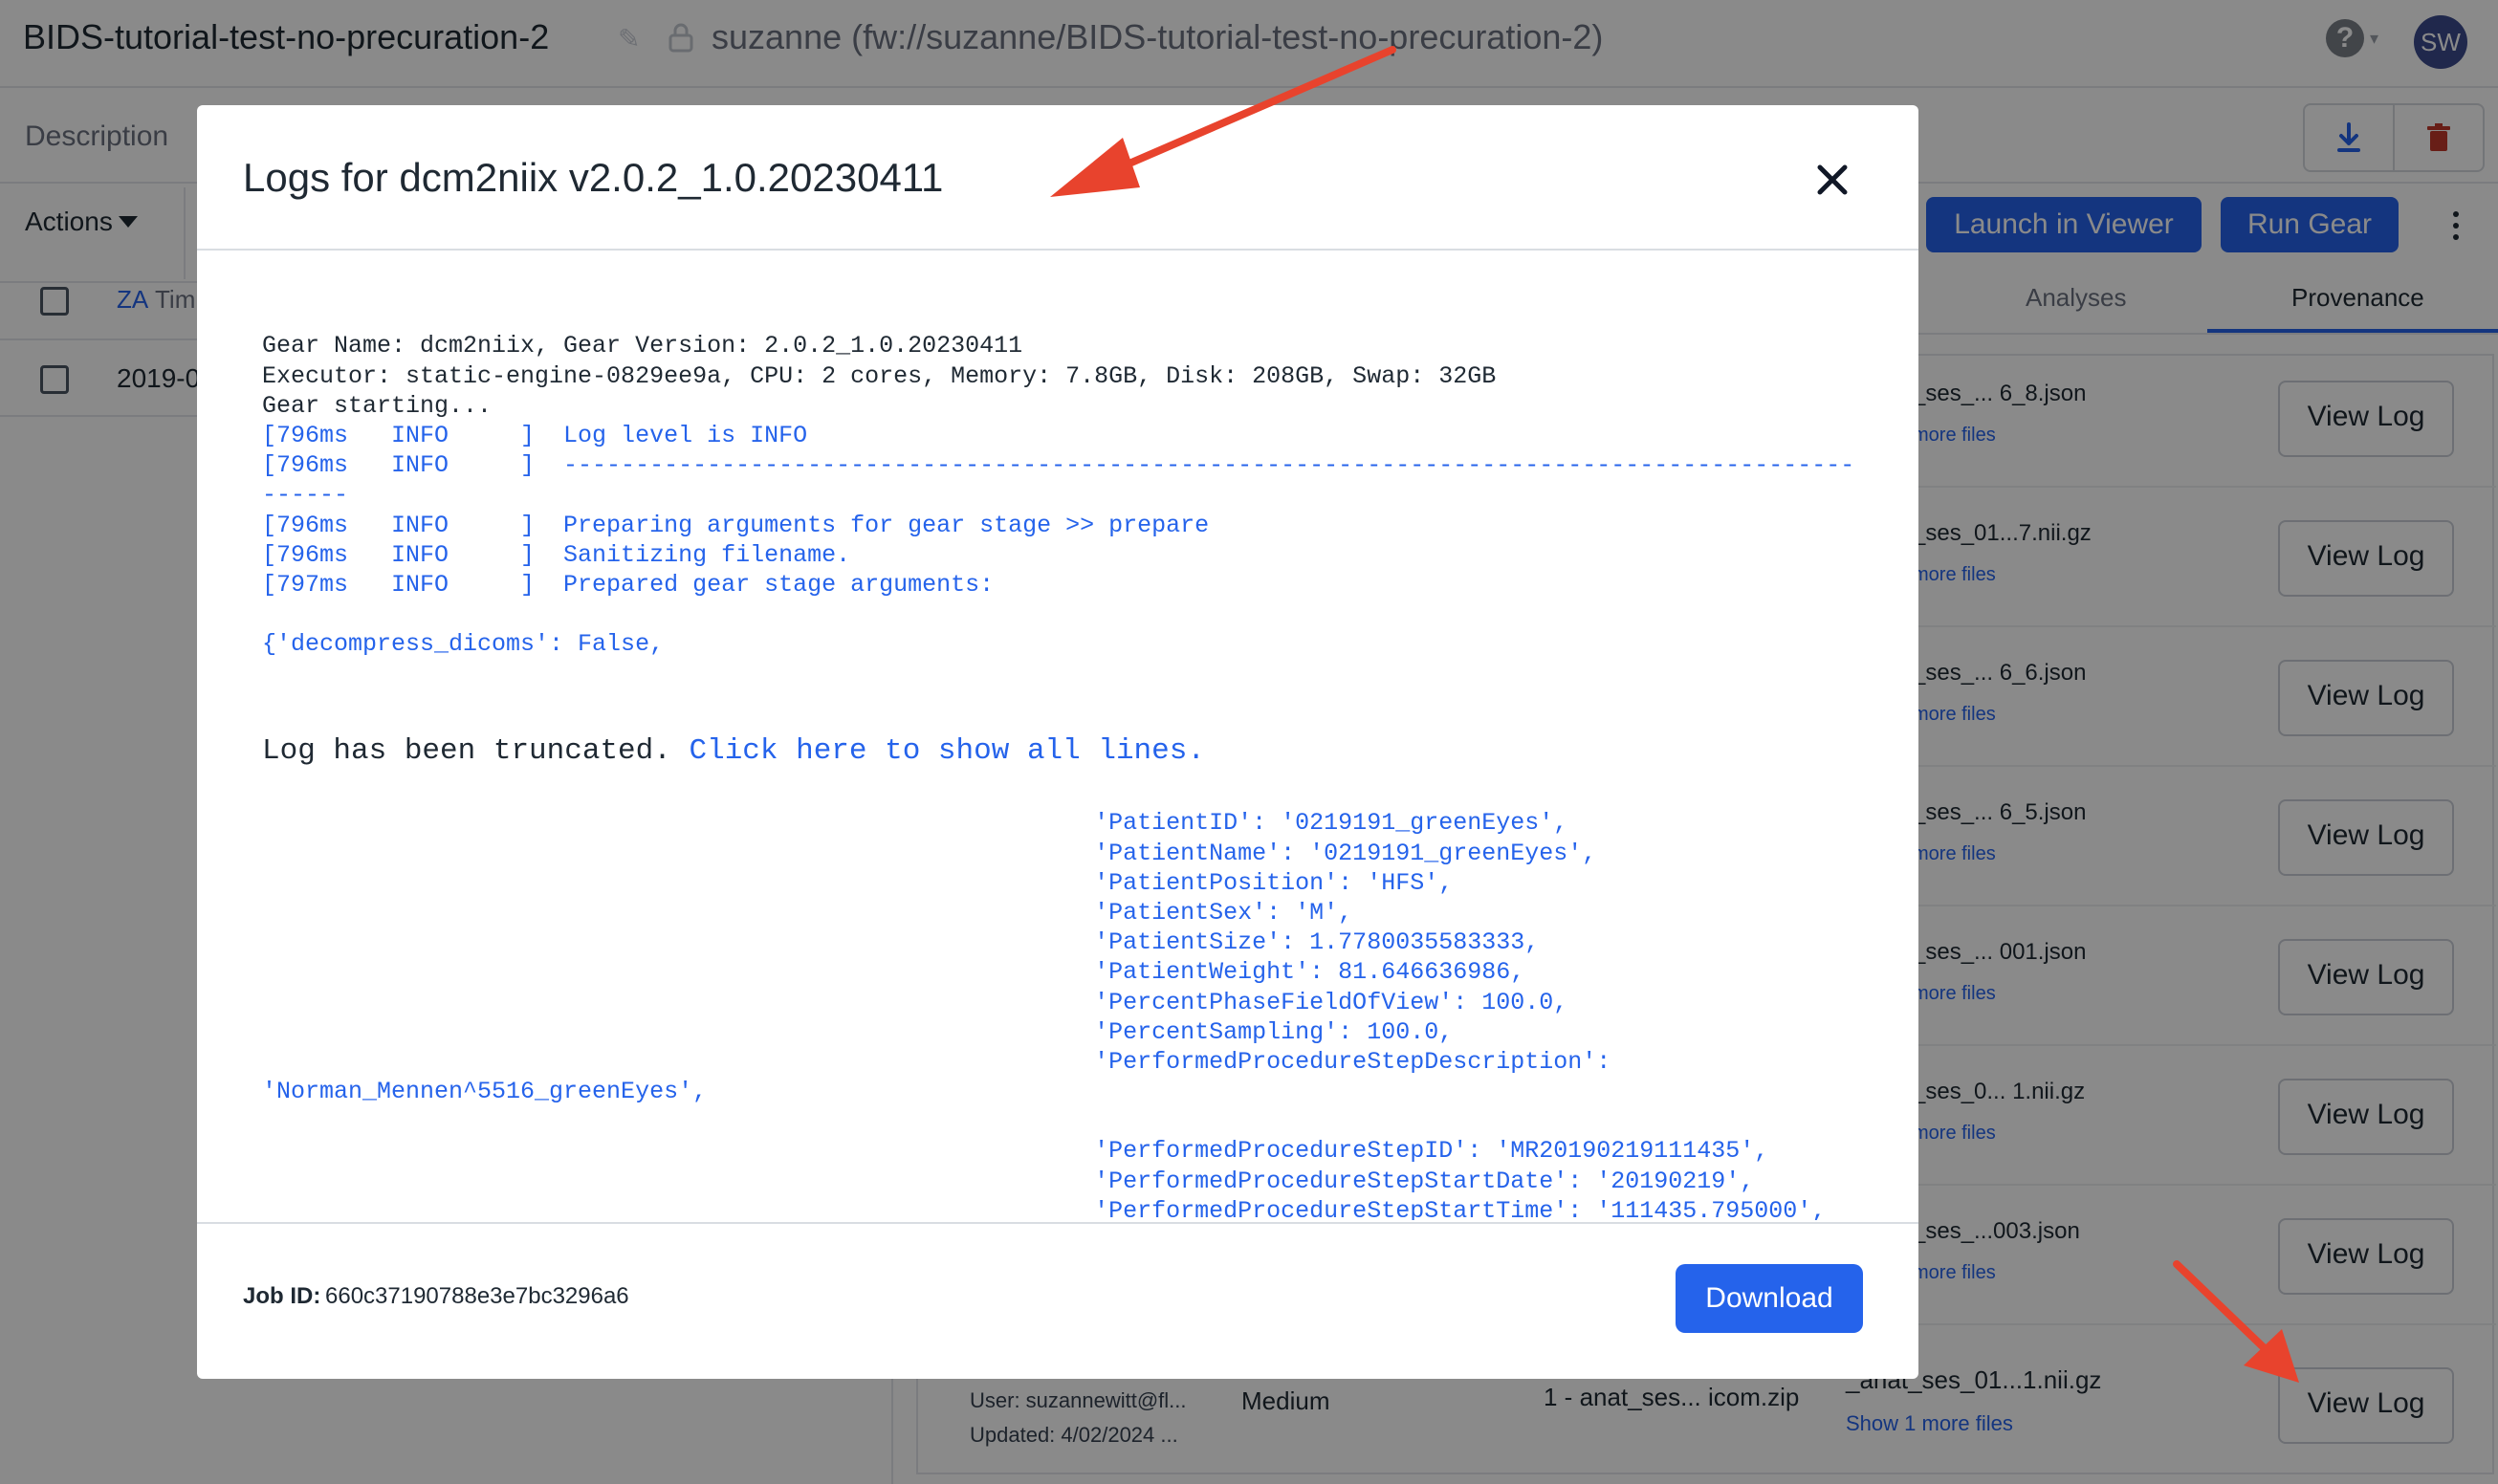 This screenshot has height=1484, width=2498. Describe the element at coordinates (929, 853) in the screenshot. I see `log-line: 'PatientName': '0219191_greenEyes',` at that location.